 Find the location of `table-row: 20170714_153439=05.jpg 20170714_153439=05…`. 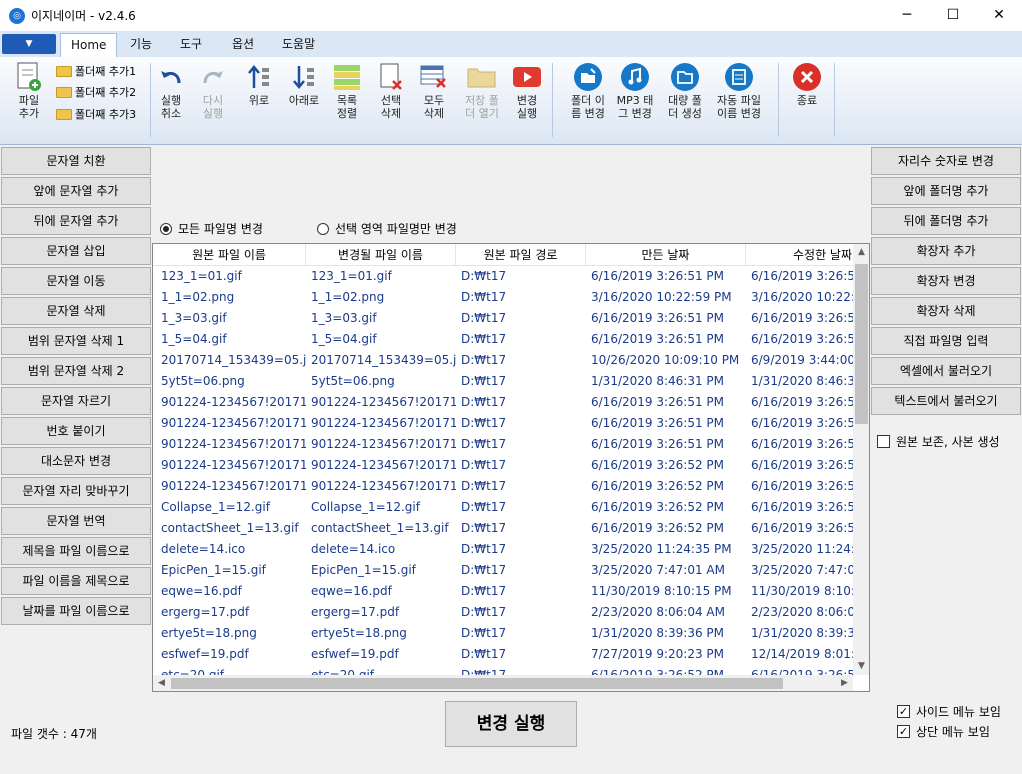

table-row: 20170714_153439=05.jpg 20170714_153439=05… is located at coordinates (503, 360).